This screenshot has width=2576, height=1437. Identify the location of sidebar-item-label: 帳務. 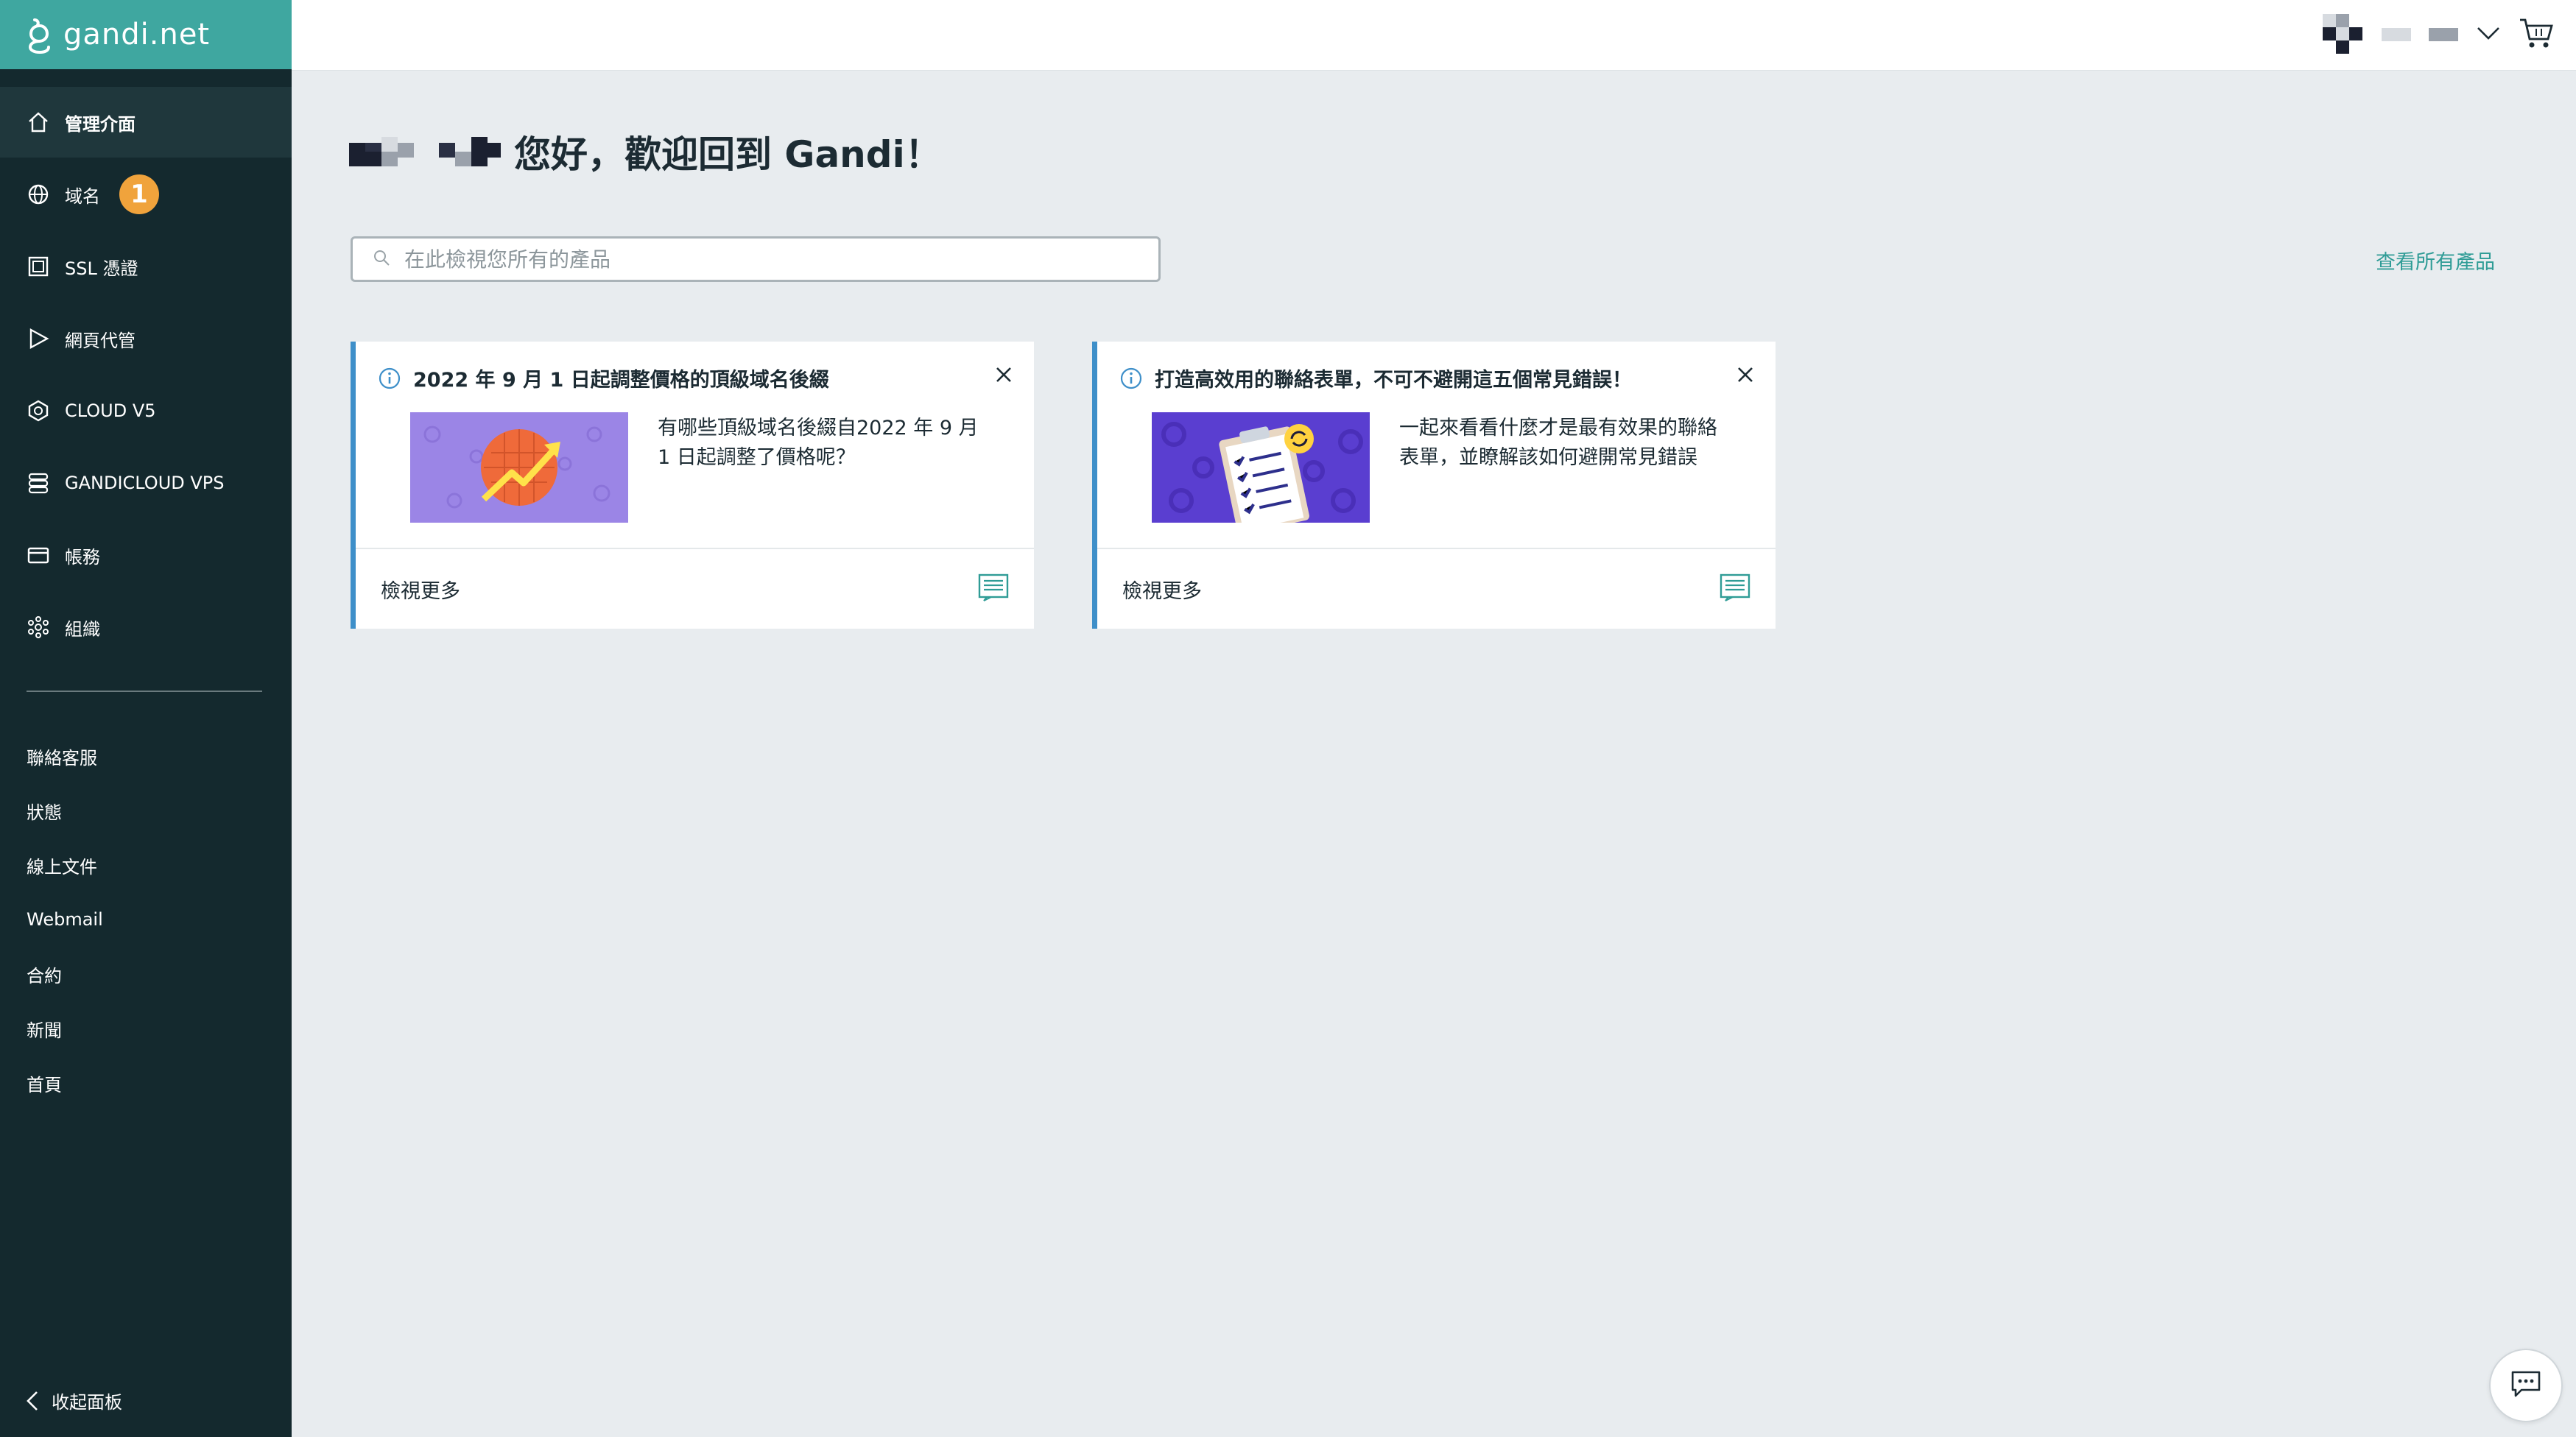
(82, 557).